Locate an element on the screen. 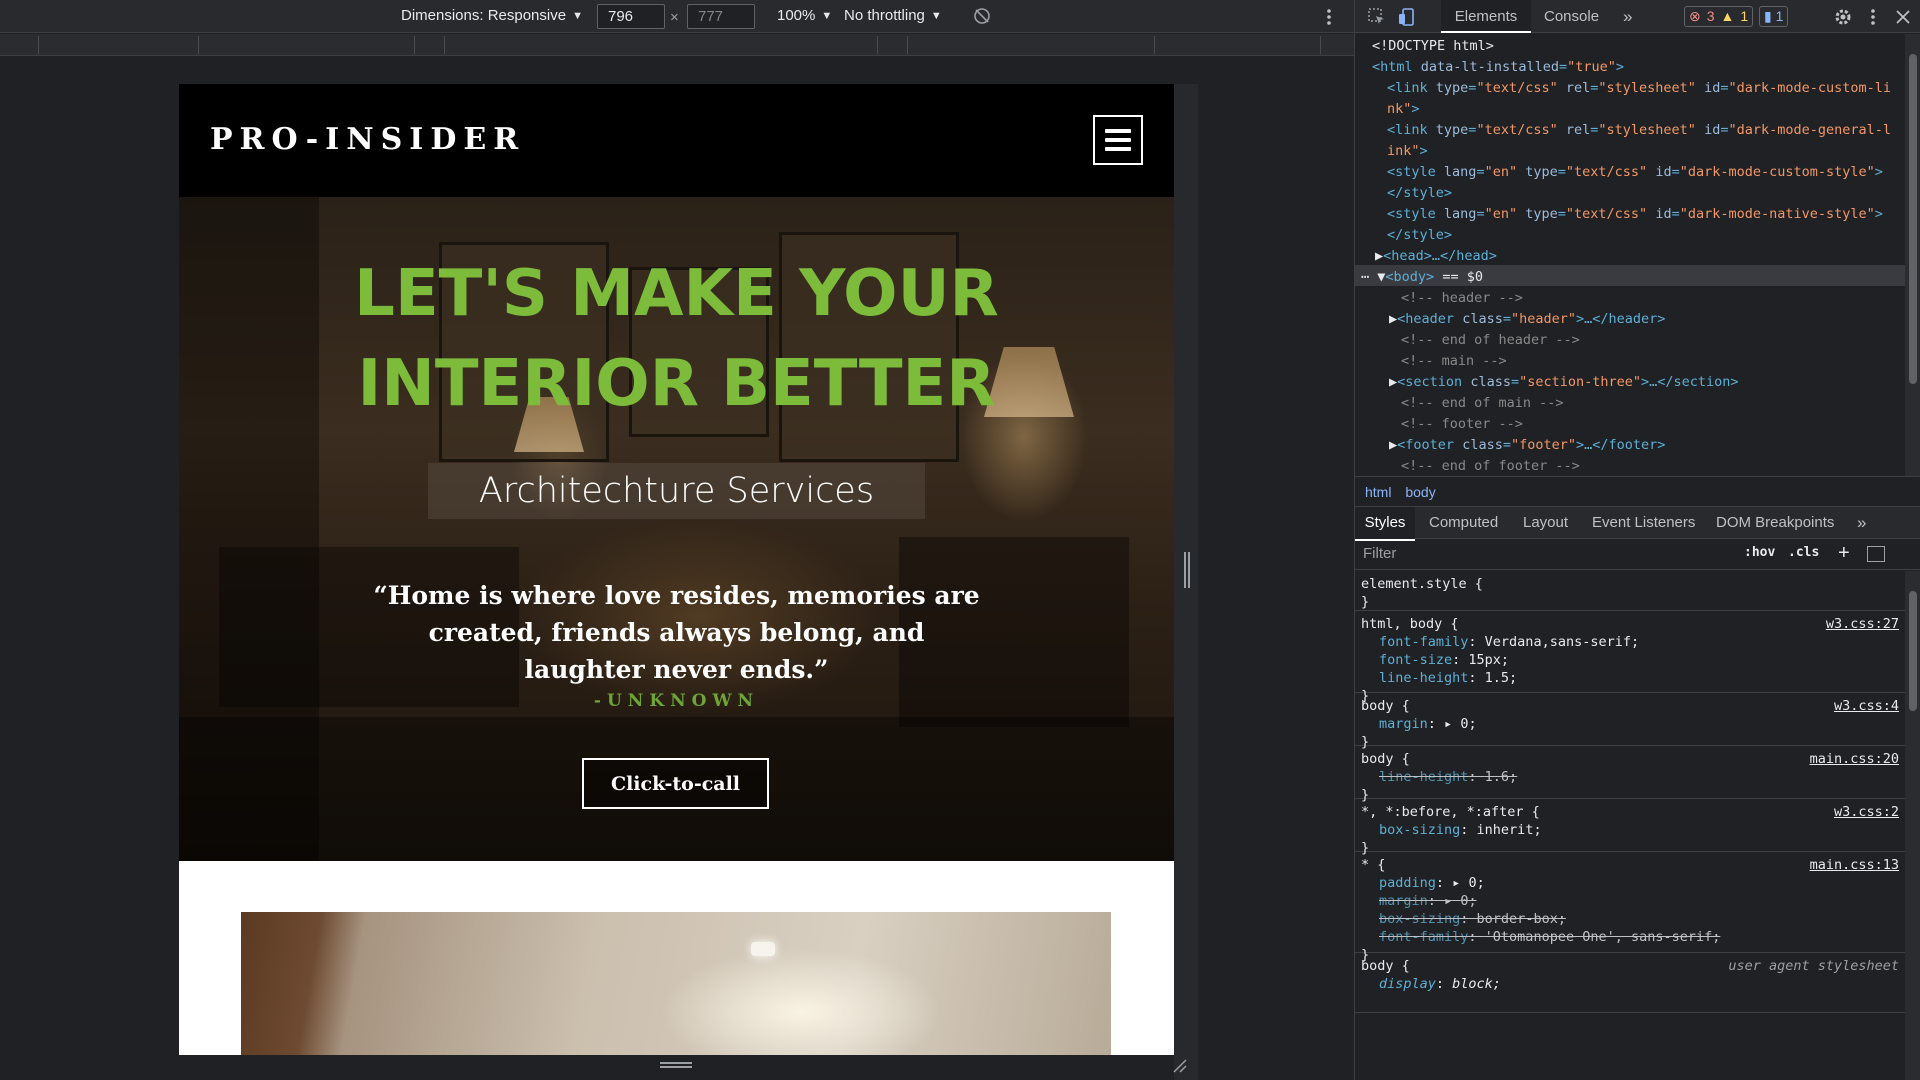  tab-console: Console is located at coordinates (1571, 16).